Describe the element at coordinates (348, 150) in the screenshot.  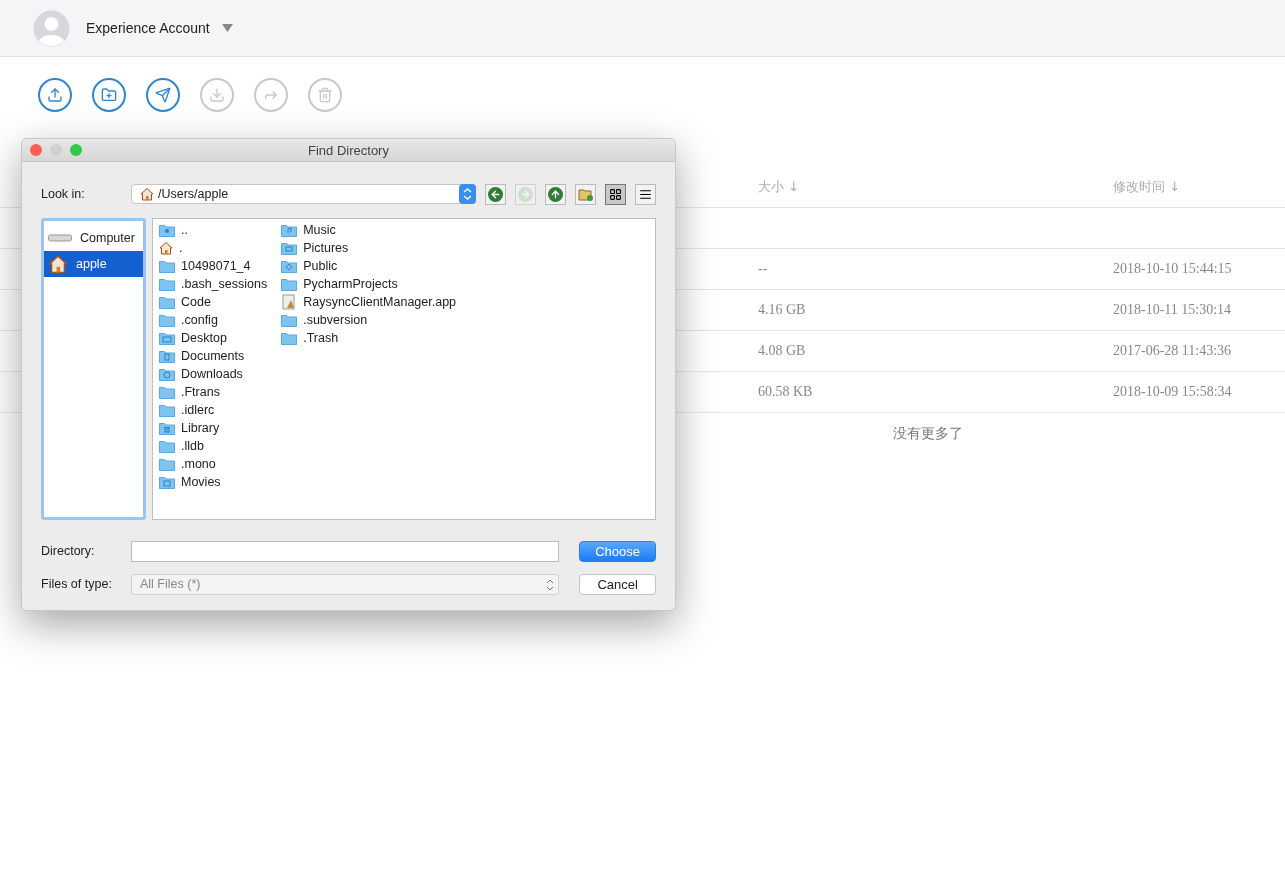
I see `window-title: Find Directory` at that location.